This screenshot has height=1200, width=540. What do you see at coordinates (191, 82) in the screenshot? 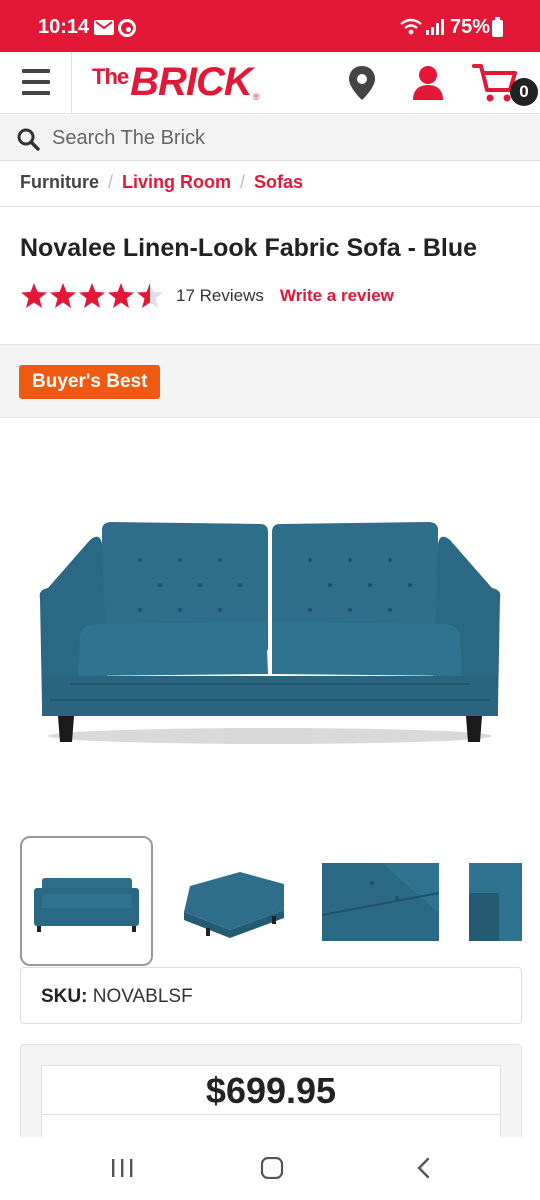
I see `logo-brick: BRICK` at bounding box center [191, 82].